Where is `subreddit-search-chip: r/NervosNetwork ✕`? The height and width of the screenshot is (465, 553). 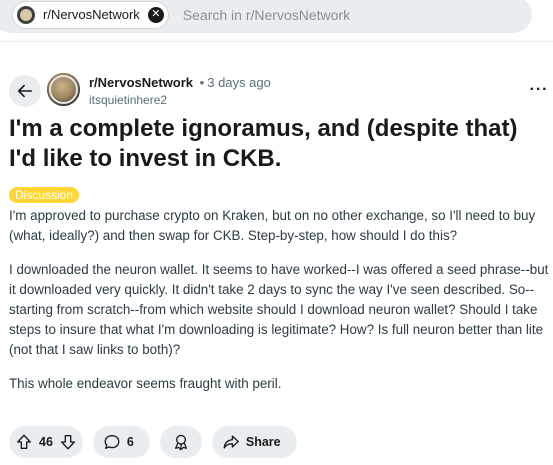
subreddit-search-chip: r/NervosNetwork ✕ is located at coordinates (90, 14).